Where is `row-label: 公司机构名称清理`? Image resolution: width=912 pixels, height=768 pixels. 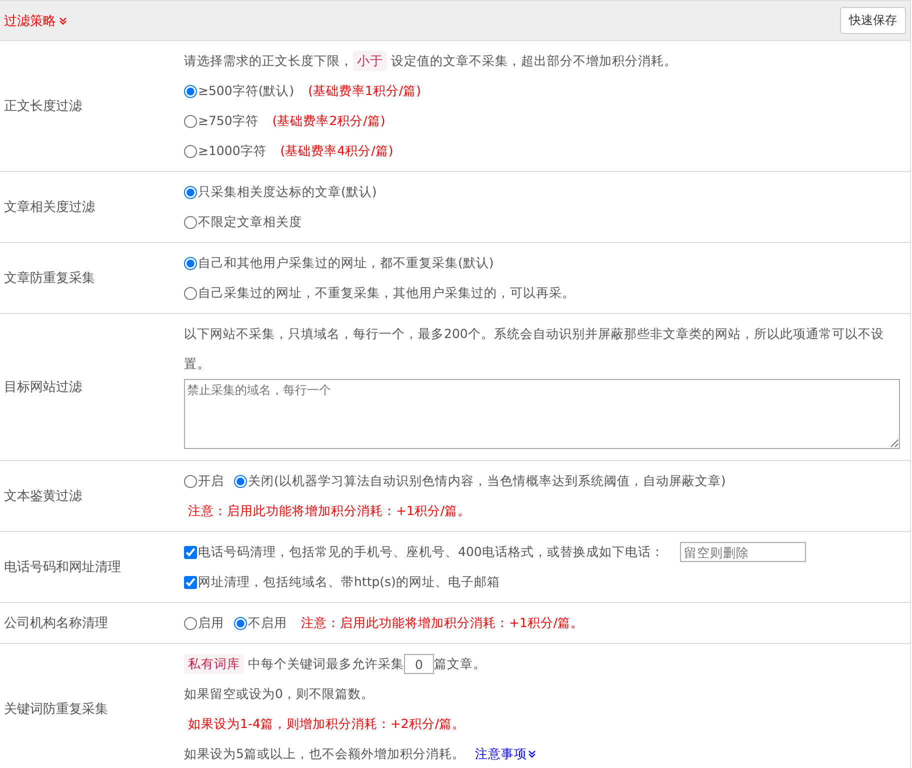
row-label: 公司机构名称清理 is located at coordinates (56, 623).